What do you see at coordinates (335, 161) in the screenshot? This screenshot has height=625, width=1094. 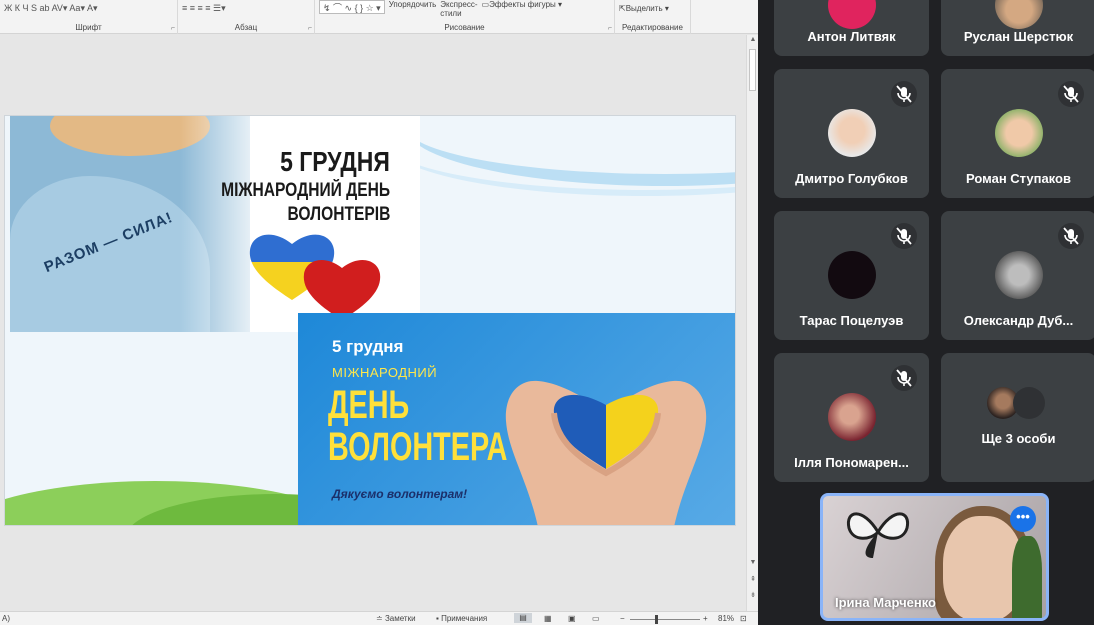 I see `image1-date: 5 ГРУДНЯ` at bounding box center [335, 161].